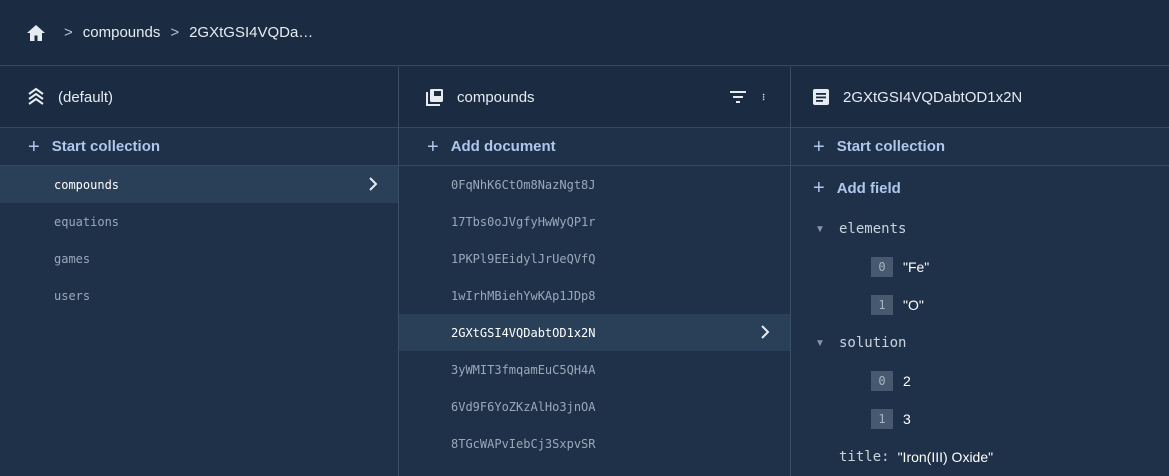 Image resolution: width=1169 pixels, height=476 pixels. I want to click on collection-item-compounds: compounds, so click(199, 184).